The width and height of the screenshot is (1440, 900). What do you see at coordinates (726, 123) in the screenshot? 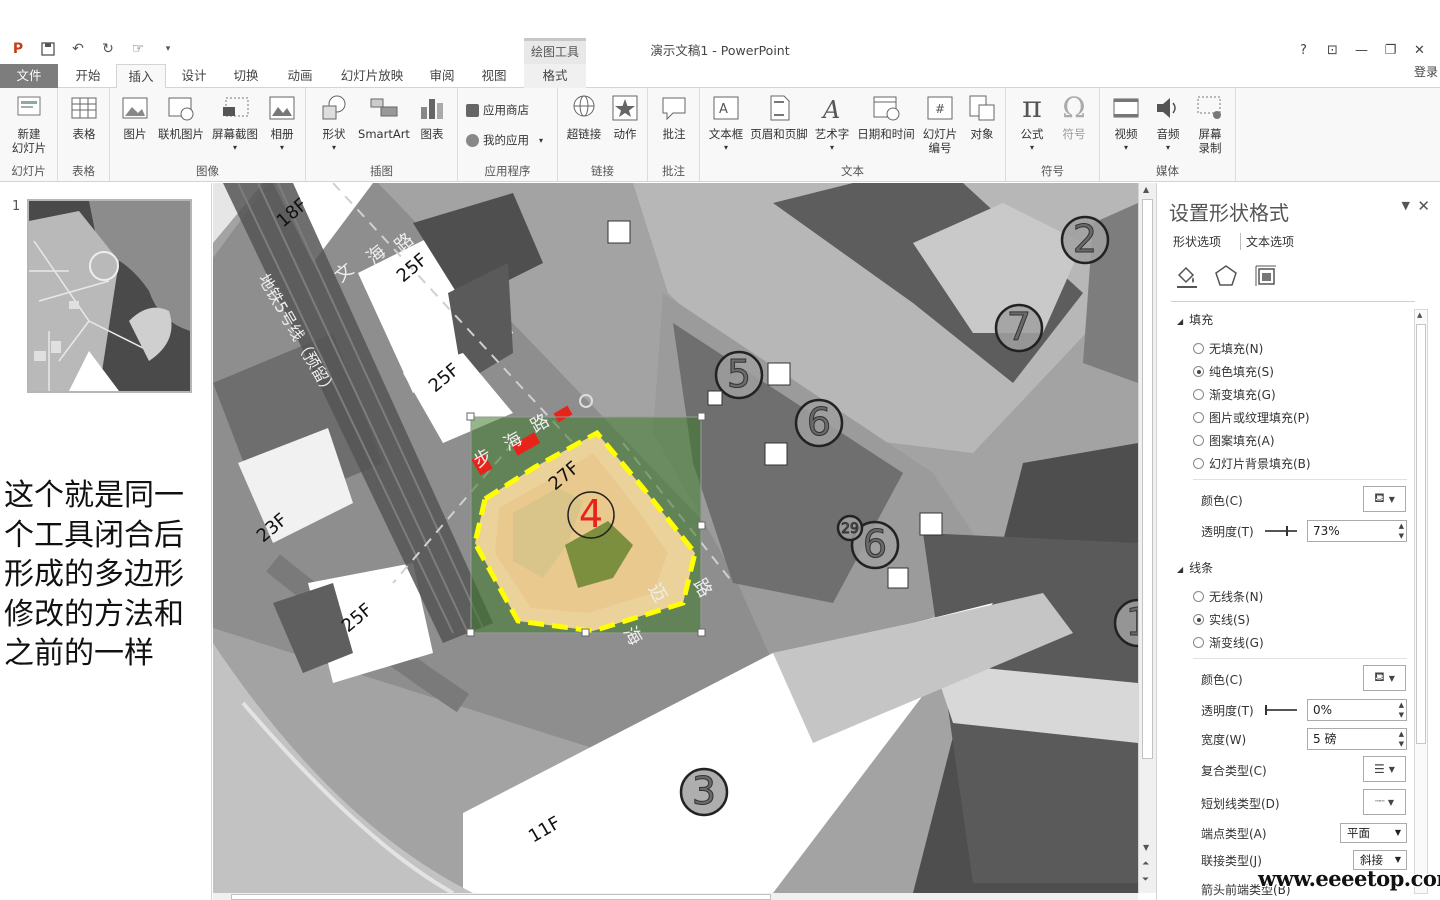
I see `textbox-button: A 文本框 ▾` at bounding box center [726, 123].